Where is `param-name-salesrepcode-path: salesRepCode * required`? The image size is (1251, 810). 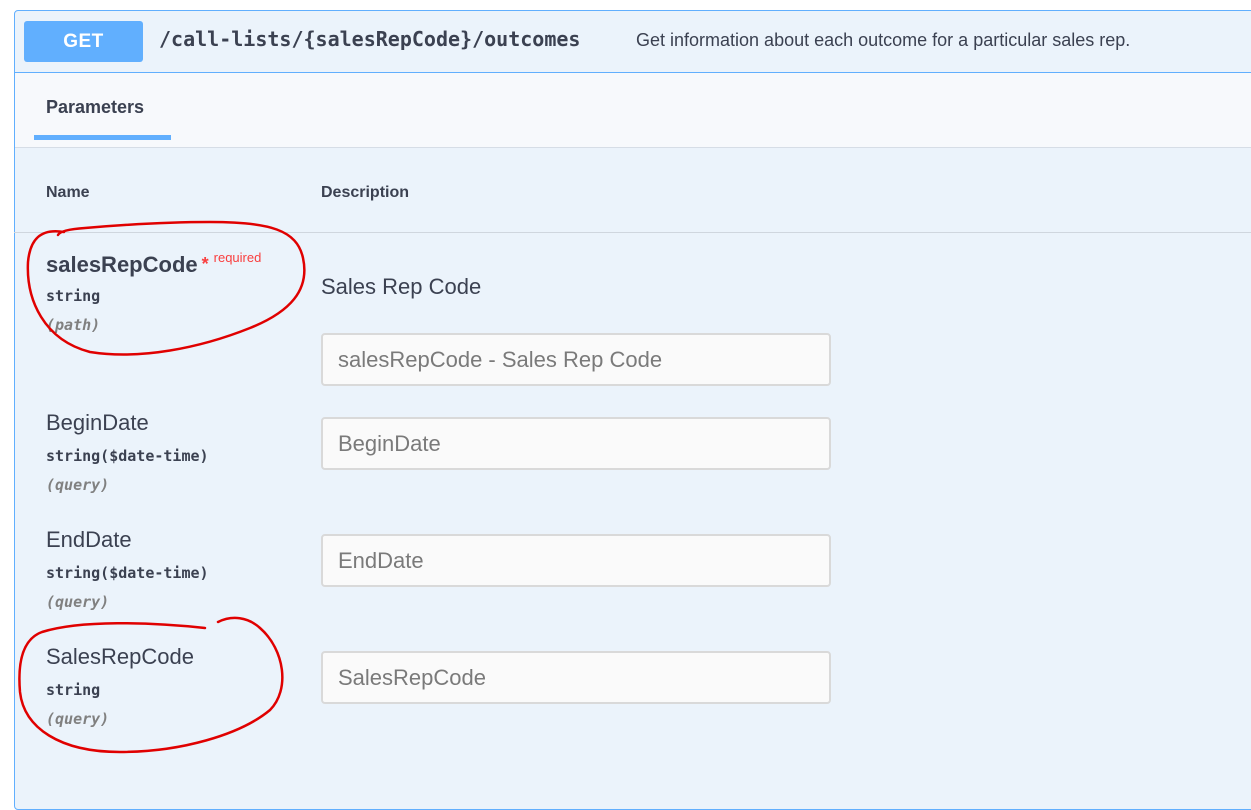
param-name-salesrepcode-path: salesRepCode * required is located at coordinates (153, 264).